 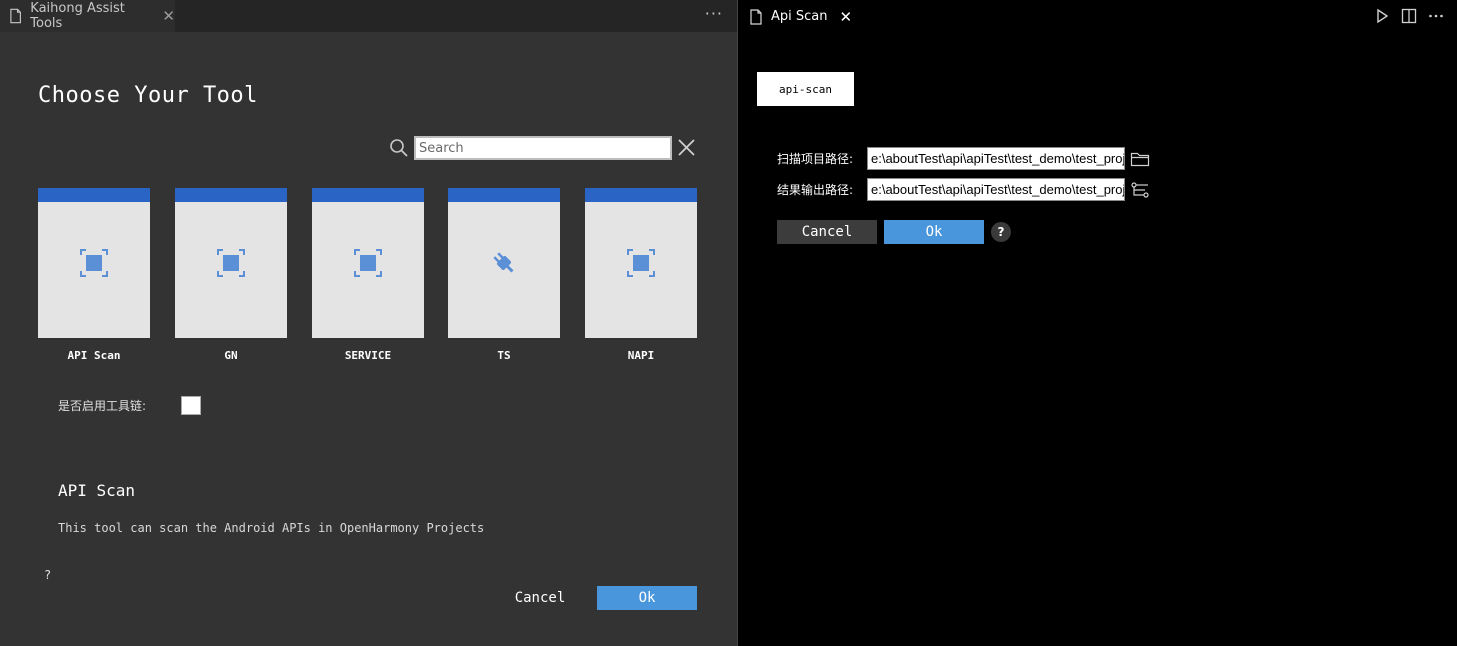 I want to click on right-tab-bar: Api Scan ✕, so click(x=1097, y=16).